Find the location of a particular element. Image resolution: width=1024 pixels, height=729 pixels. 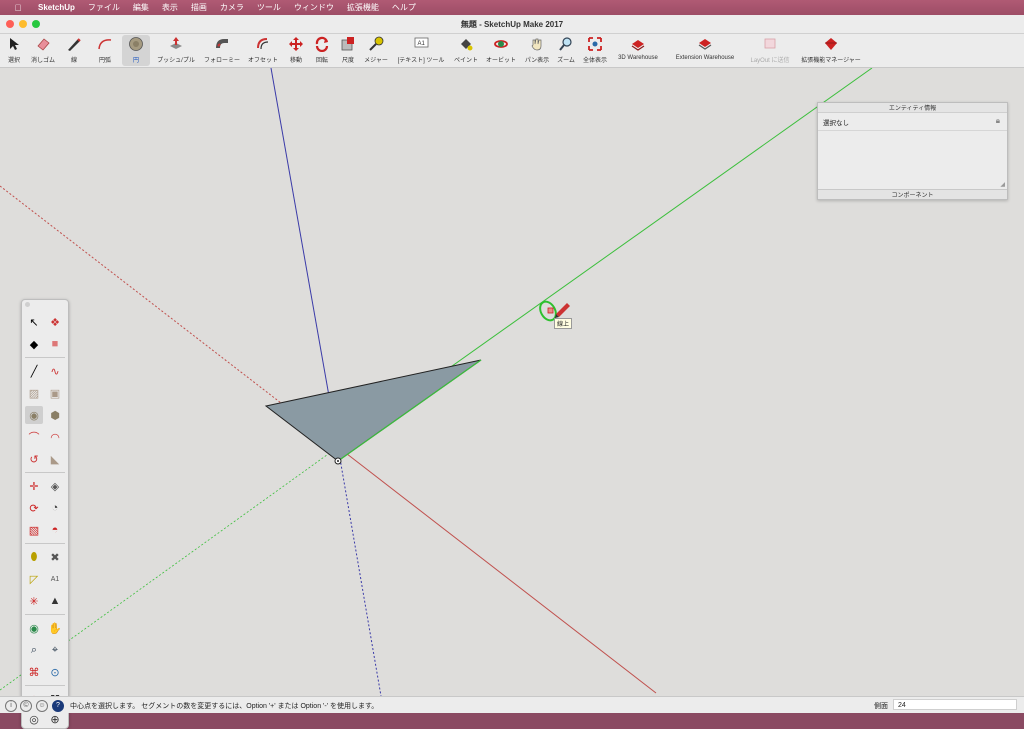

panel-divider is located at coordinates (912, 130).